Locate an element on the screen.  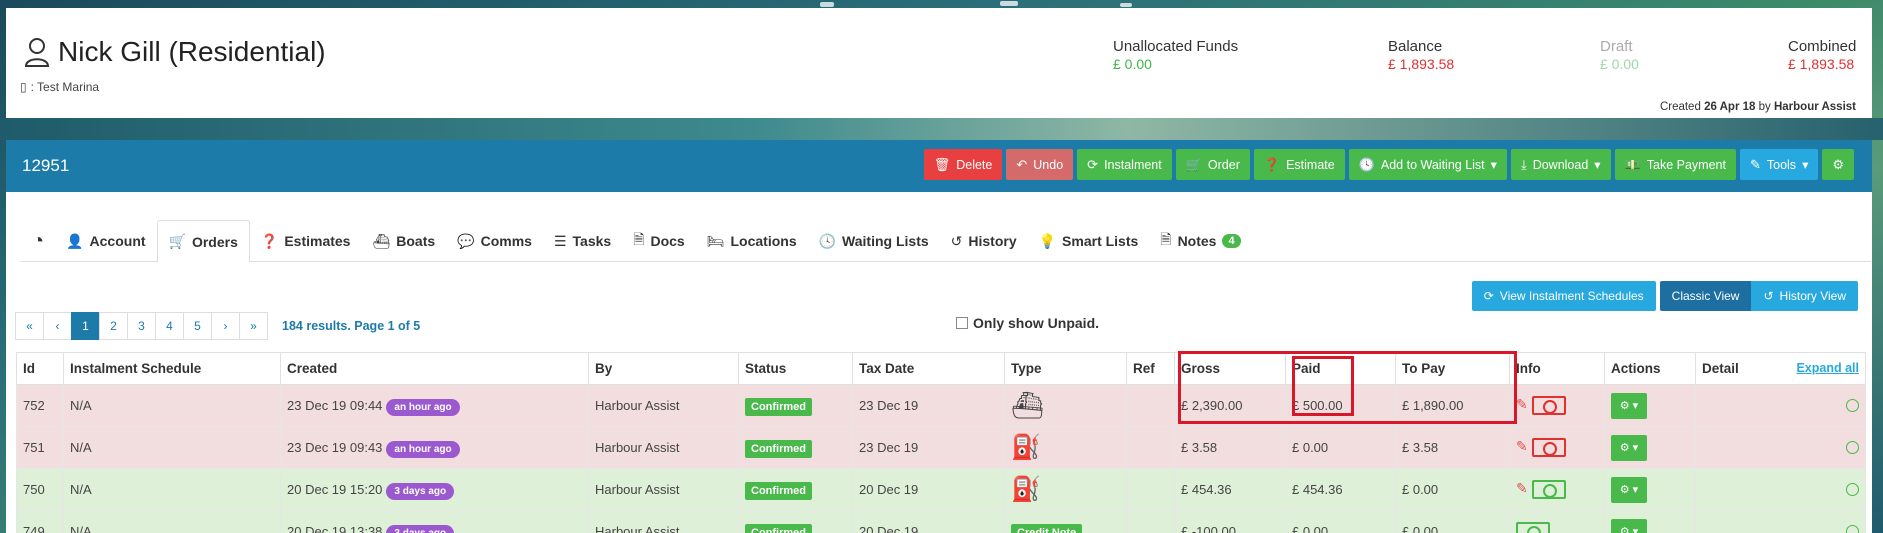
row-detail is located at coordinates (1780, 521).